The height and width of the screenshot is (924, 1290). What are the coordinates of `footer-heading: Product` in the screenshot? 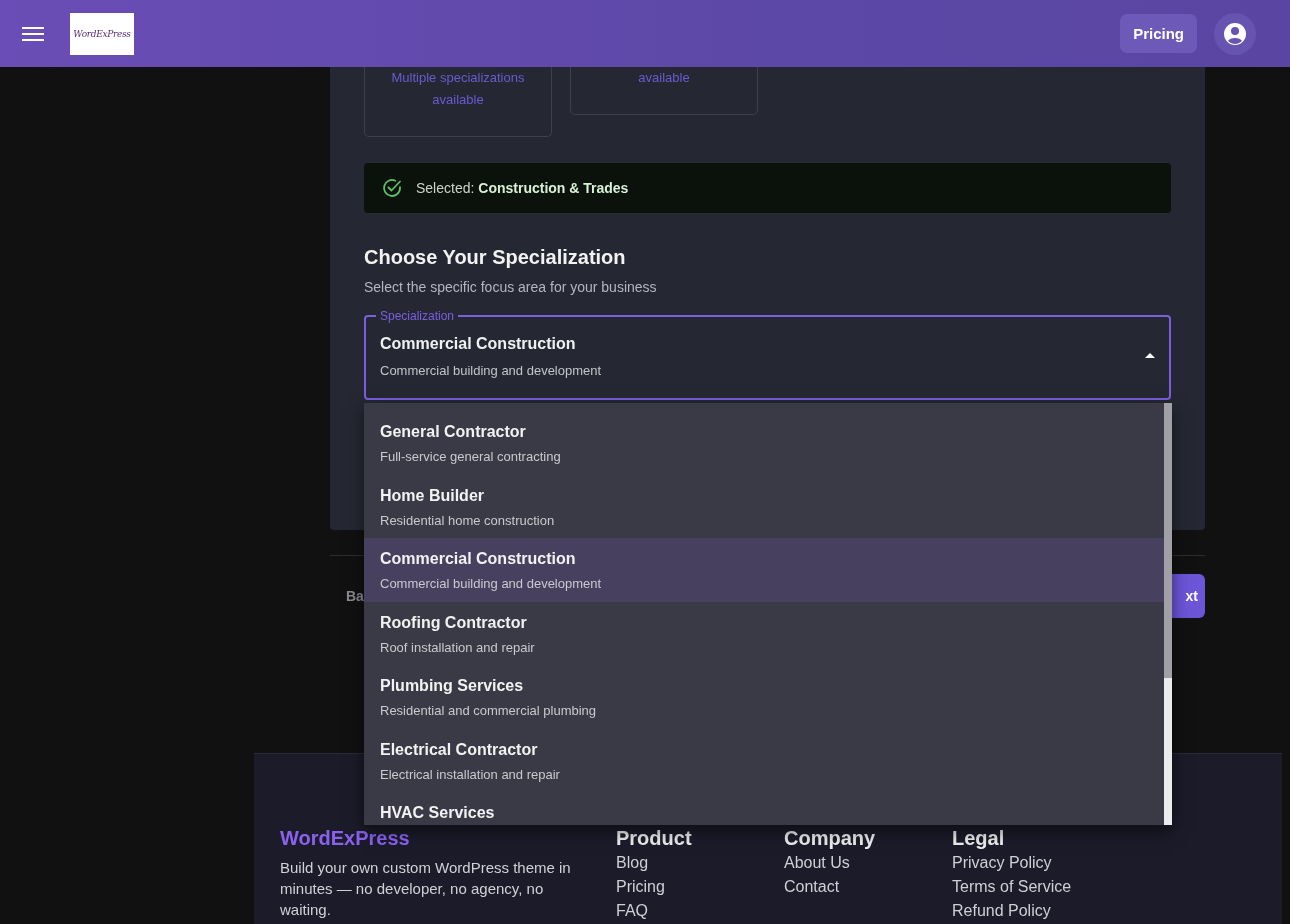 It's located at (654, 838).